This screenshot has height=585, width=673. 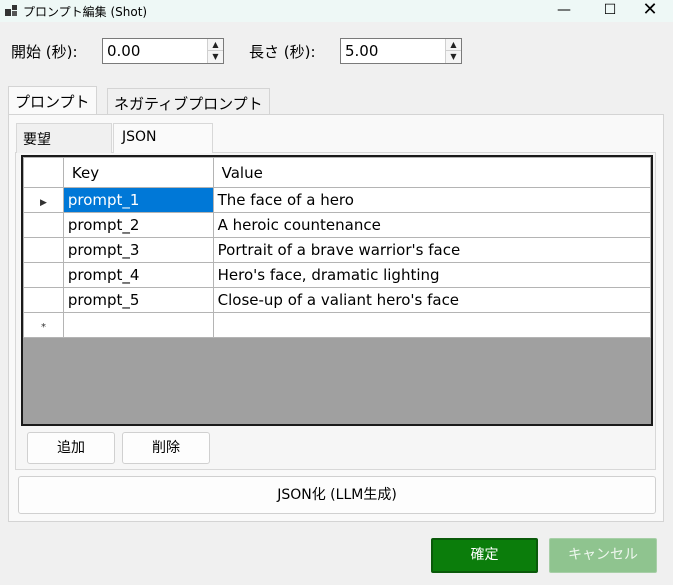 What do you see at coordinates (361, 51) in the screenshot?
I see `length-value: 5.00` at bounding box center [361, 51].